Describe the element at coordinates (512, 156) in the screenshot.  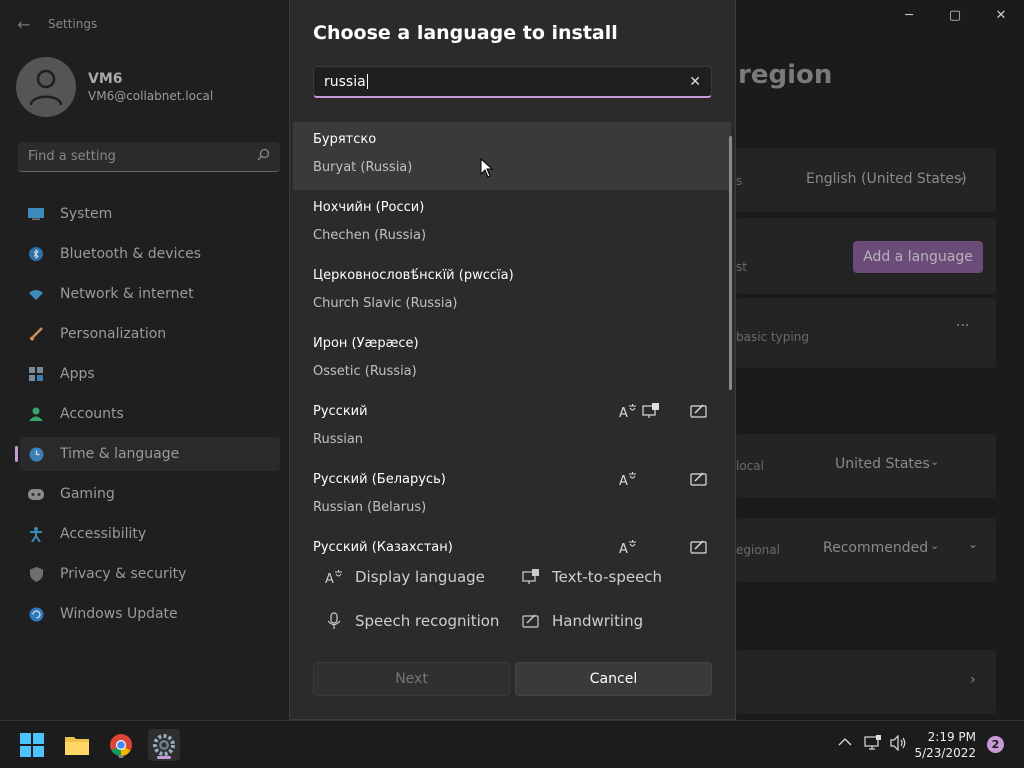
I see `list-item-buryat: Бурятско Buryat (Russia)` at that location.